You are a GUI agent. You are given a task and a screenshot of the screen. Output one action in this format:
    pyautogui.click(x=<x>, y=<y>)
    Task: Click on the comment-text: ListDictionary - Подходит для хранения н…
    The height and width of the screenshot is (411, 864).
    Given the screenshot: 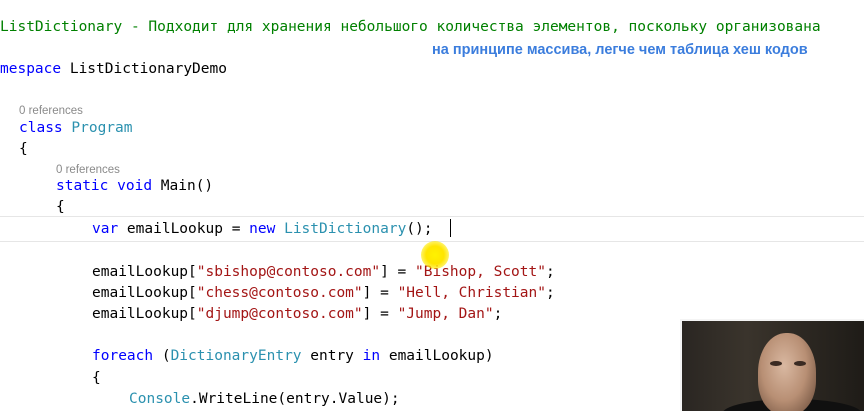 What is the action you would take?
    pyautogui.click(x=410, y=27)
    